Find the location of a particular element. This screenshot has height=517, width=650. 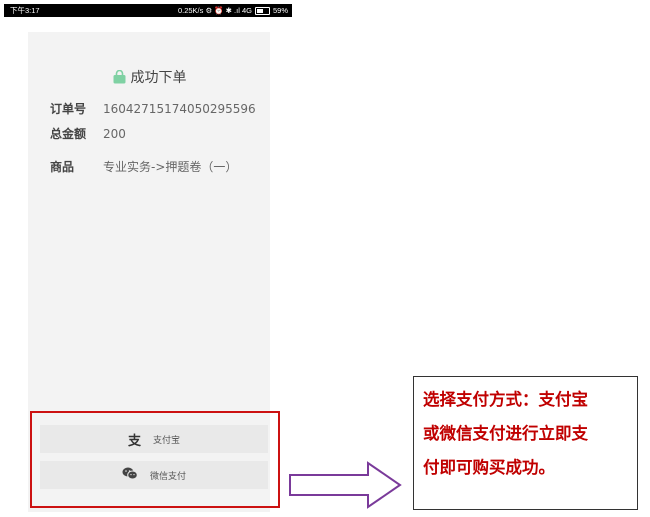

order-title: 成功下单 is located at coordinates (158, 78).